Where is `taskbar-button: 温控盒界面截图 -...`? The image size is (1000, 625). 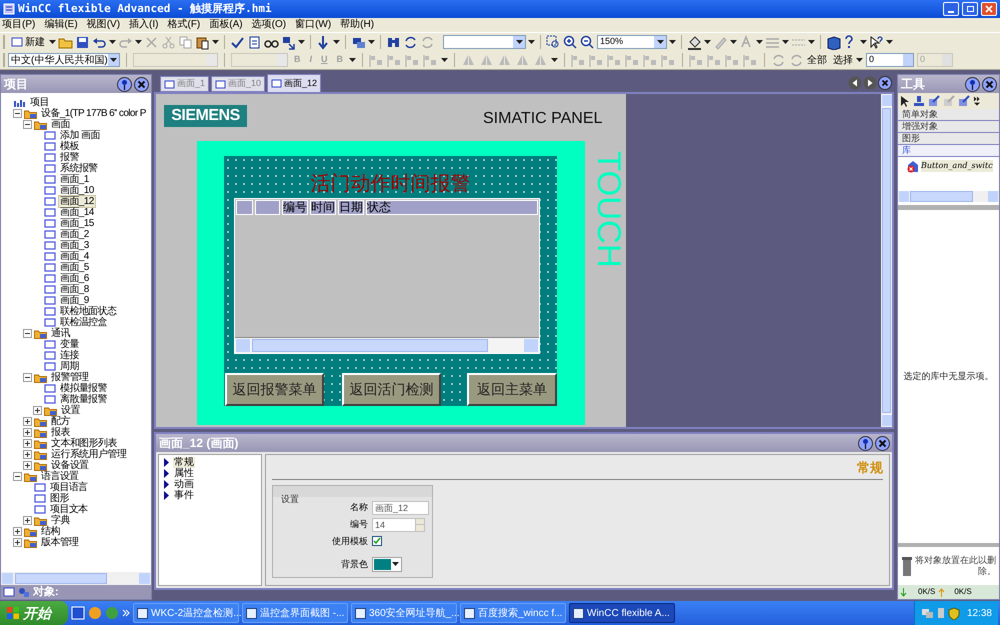
taskbar-button: 温控盒界面截图 -... is located at coordinates (295, 613).